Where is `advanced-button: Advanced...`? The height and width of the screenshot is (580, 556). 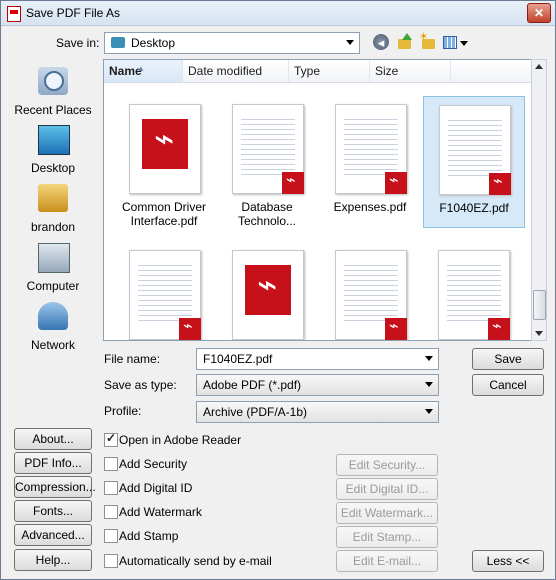
advanced-button: Advanced... is located at coordinates (53, 535).